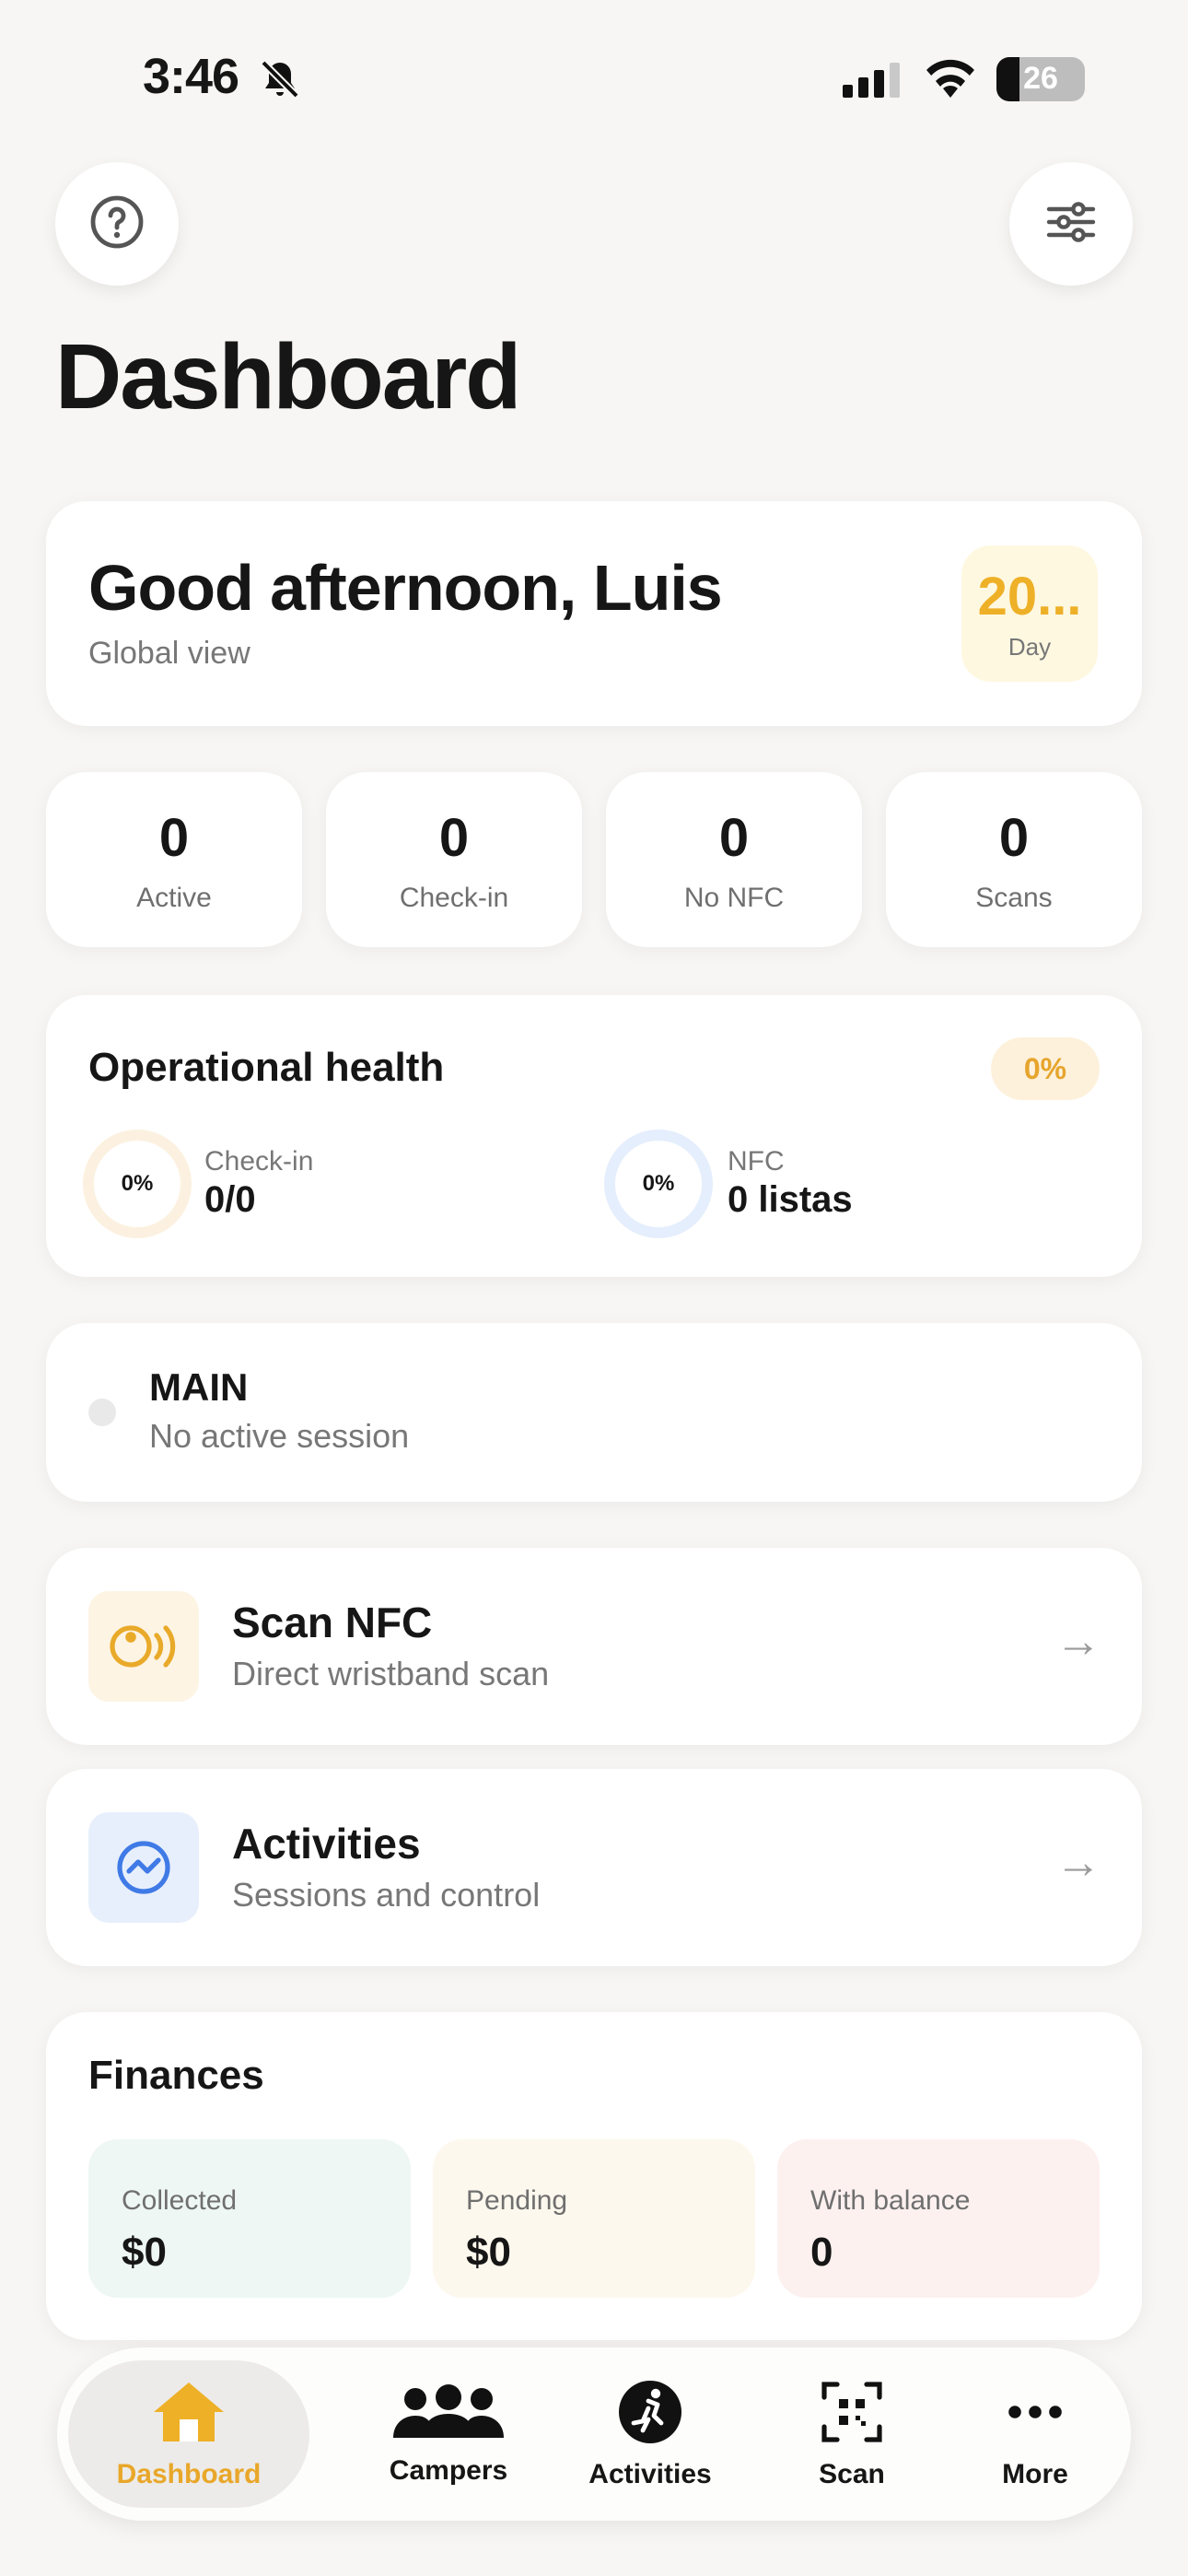 The image size is (1188, 2576). What do you see at coordinates (137, 1184) in the screenshot?
I see `checkin-progress-ring: 0%` at bounding box center [137, 1184].